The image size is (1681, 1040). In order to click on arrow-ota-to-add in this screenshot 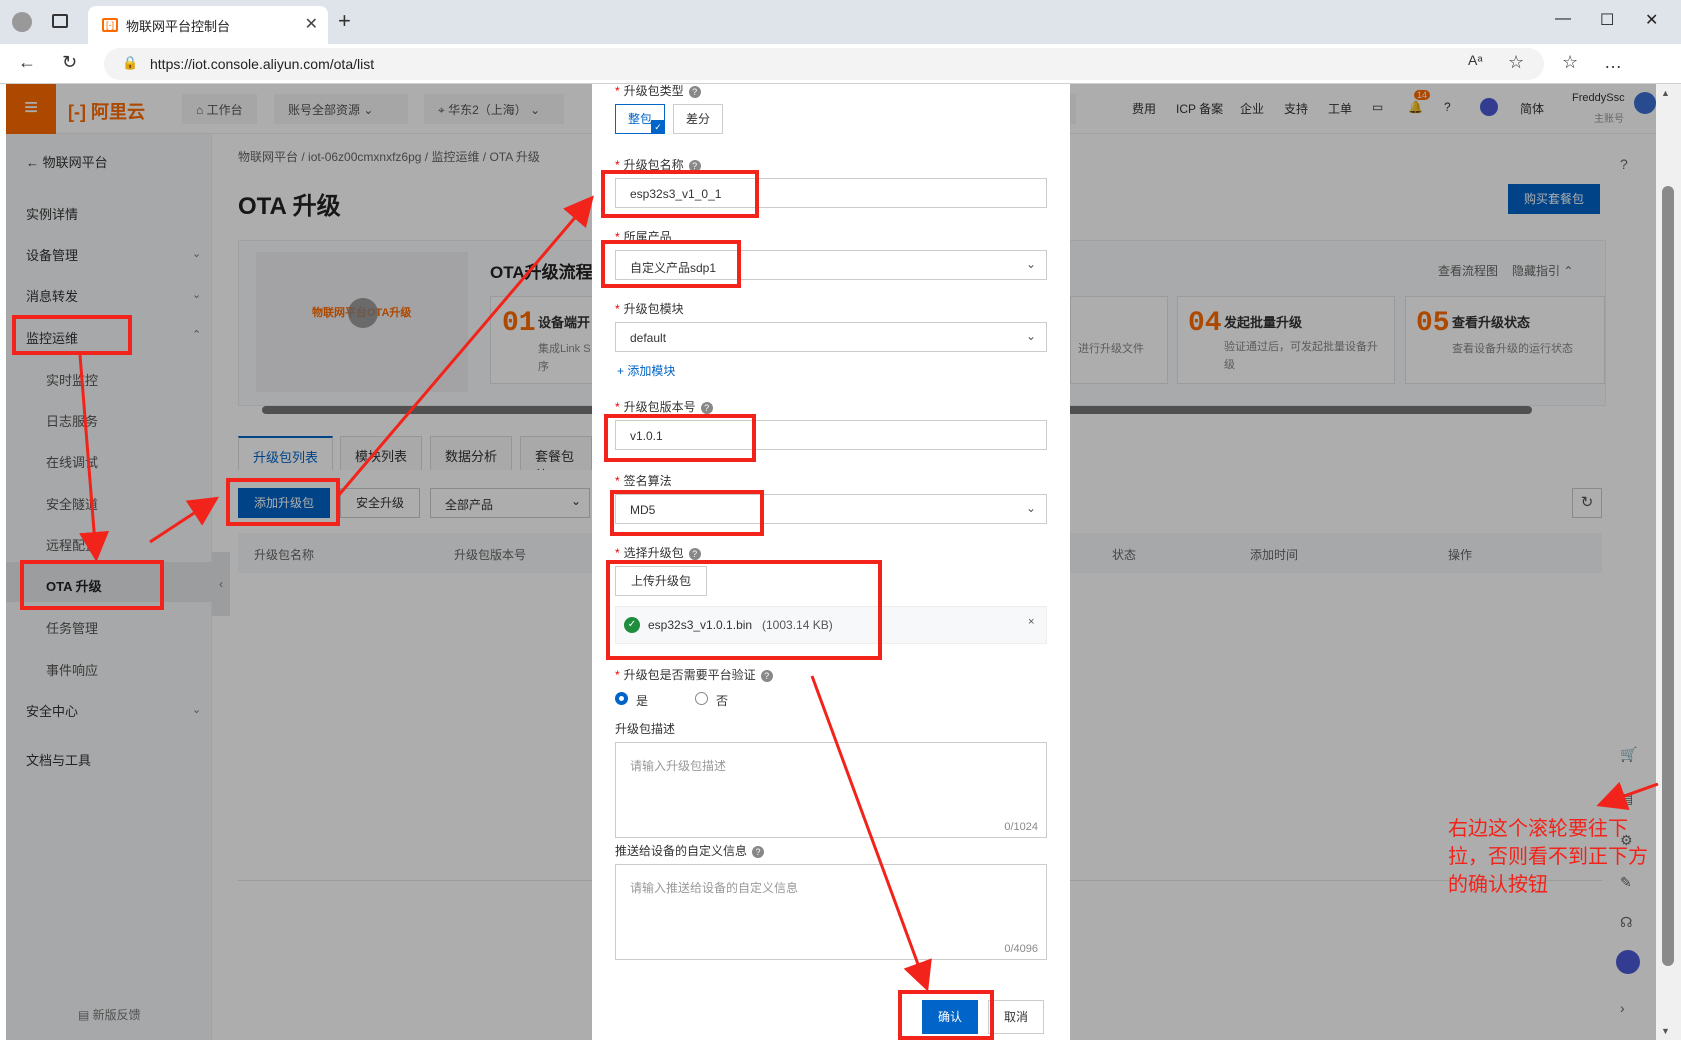, I will do `click(184, 520)`.